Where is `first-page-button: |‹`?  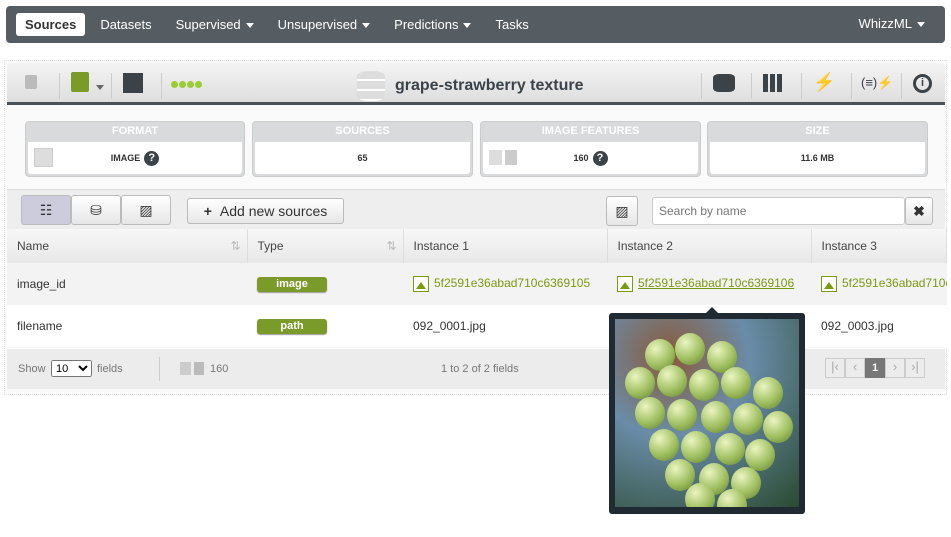
first-page-button: |‹ is located at coordinates (835, 368).